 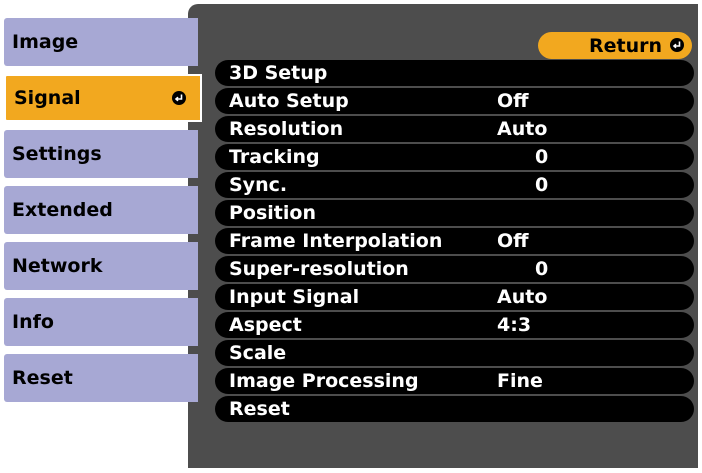 What do you see at coordinates (289, 101) in the screenshot?
I see `row-label: Auto Setup` at bounding box center [289, 101].